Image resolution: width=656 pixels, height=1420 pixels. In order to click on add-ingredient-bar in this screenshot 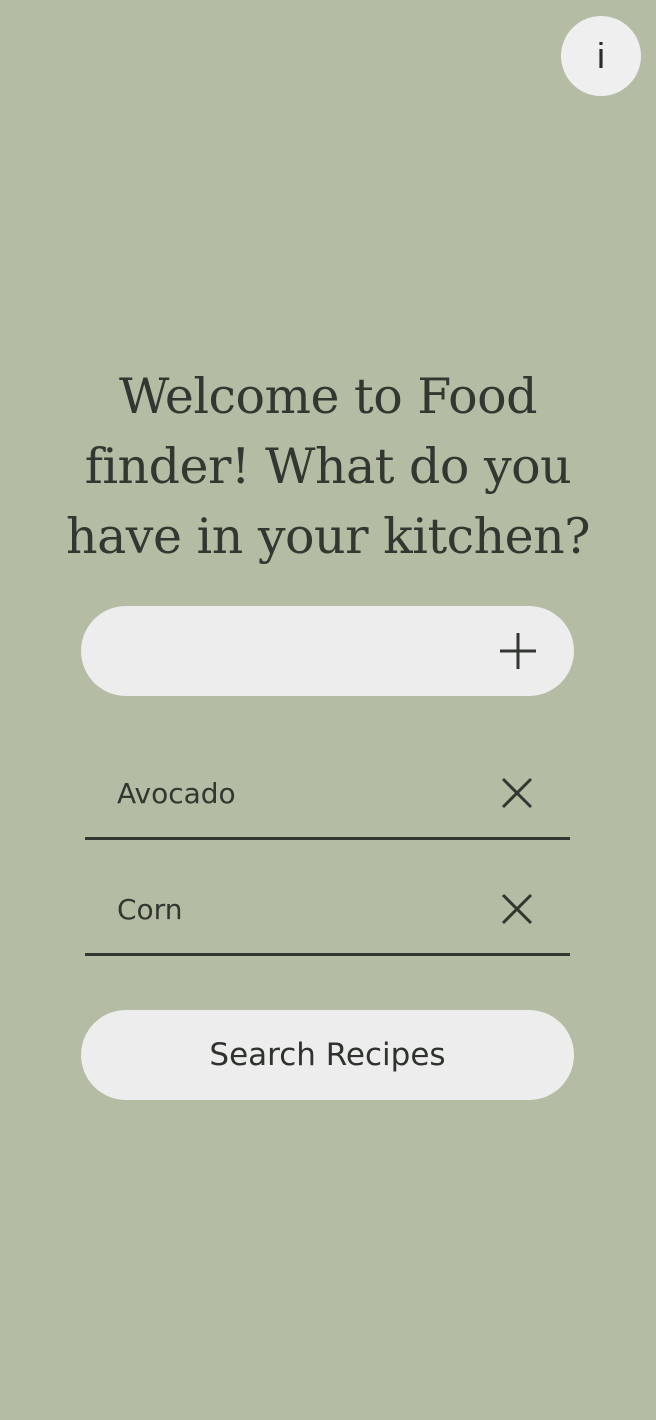, I will do `click(327, 651)`.